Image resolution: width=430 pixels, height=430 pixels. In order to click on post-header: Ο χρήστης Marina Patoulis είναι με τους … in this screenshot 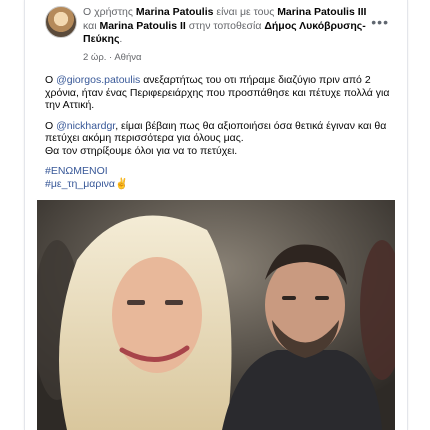, I will do `click(216, 35)`.